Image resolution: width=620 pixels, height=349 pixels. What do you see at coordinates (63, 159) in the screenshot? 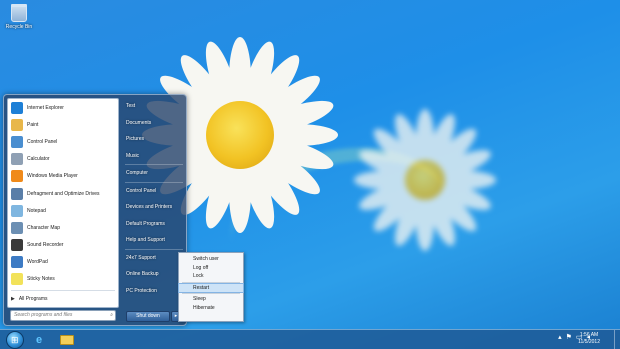
I see `program-item: Calculator` at bounding box center [63, 159].